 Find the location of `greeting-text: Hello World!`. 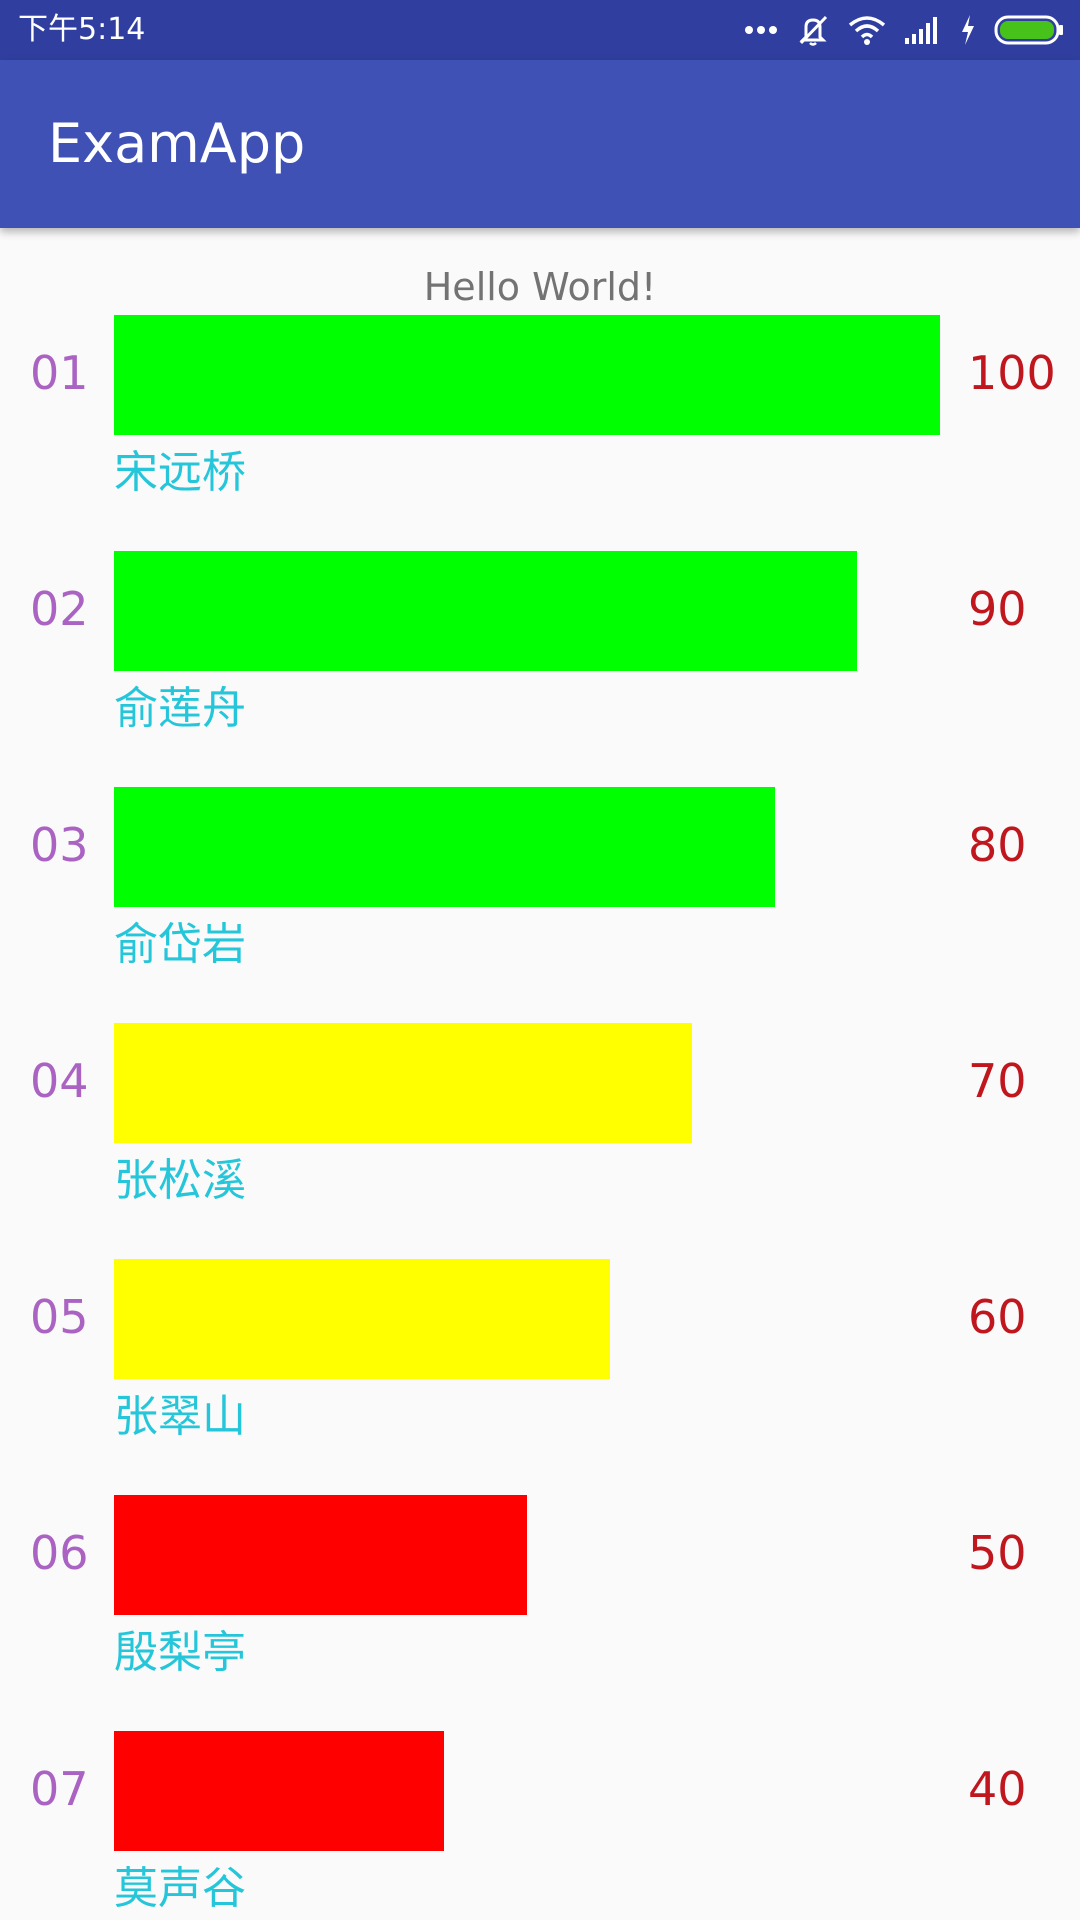

greeting-text: Hello World! is located at coordinates (540, 287).